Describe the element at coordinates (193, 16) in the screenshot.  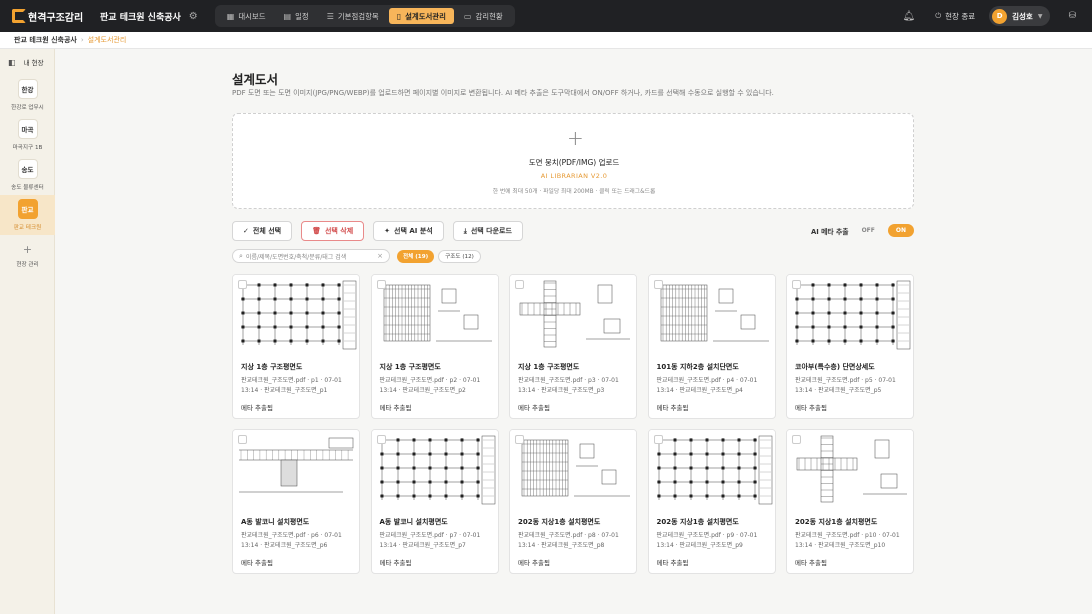
I see `gear-icon: ⚙` at that location.